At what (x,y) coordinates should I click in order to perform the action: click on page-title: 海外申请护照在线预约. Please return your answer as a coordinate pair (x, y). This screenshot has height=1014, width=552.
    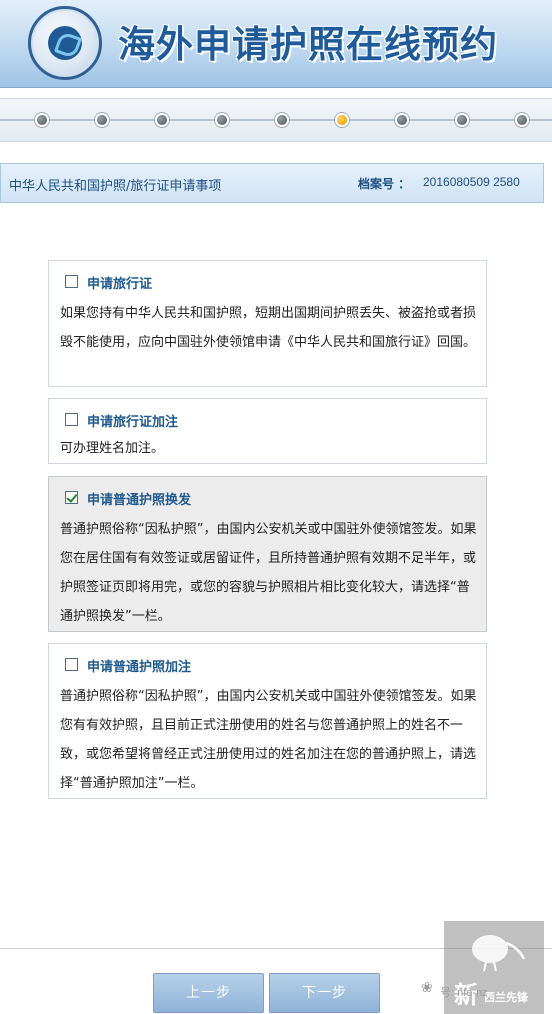
    Looking at the image, I should click on (308, 44).